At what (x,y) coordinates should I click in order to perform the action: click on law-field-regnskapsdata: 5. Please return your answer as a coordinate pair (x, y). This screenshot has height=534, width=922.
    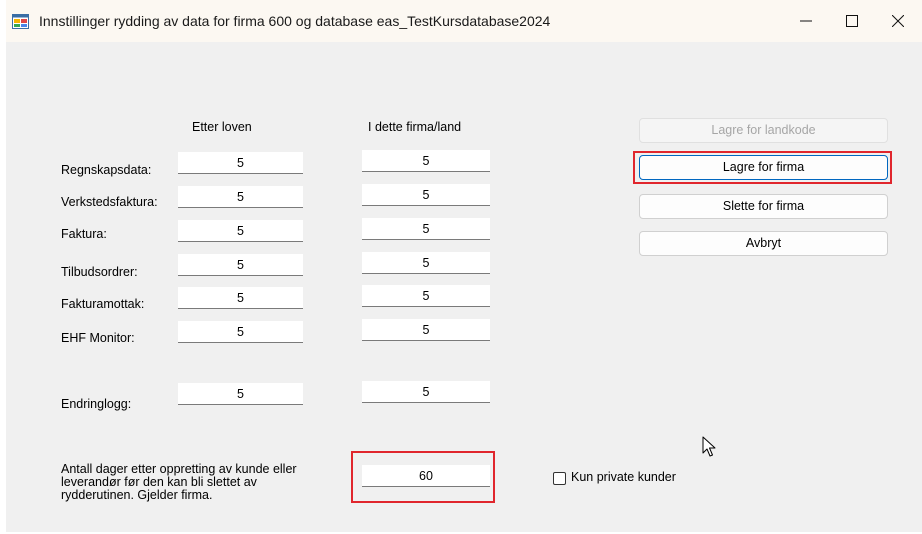
    Looking at the image, I should click on (240, 163).